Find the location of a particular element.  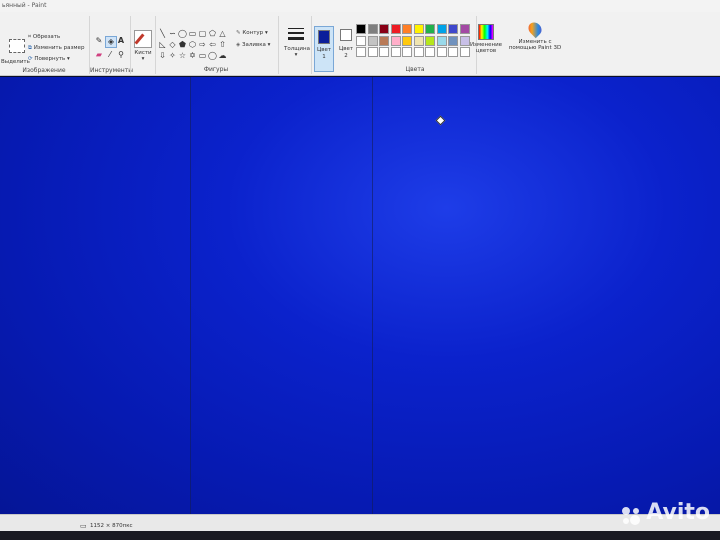

resize-button: ⧉ Изменить размер is located at coordinates (56, 48).